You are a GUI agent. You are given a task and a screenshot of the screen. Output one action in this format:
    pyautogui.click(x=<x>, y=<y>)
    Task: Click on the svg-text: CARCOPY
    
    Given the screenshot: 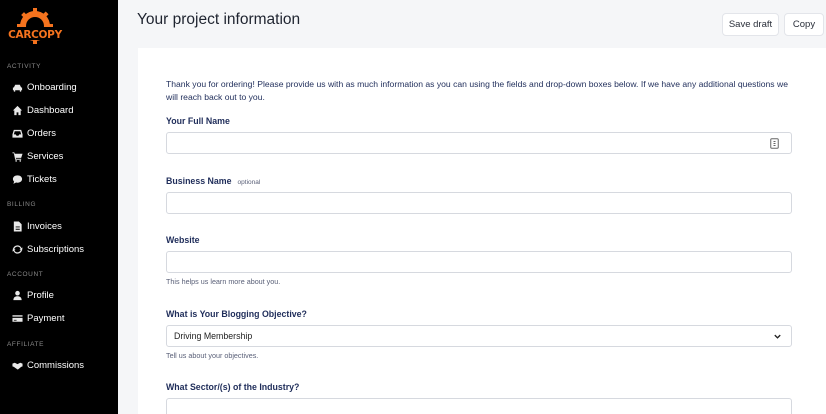 What is the action you would take?
    pyautogui.click(x=35, y=35)
    